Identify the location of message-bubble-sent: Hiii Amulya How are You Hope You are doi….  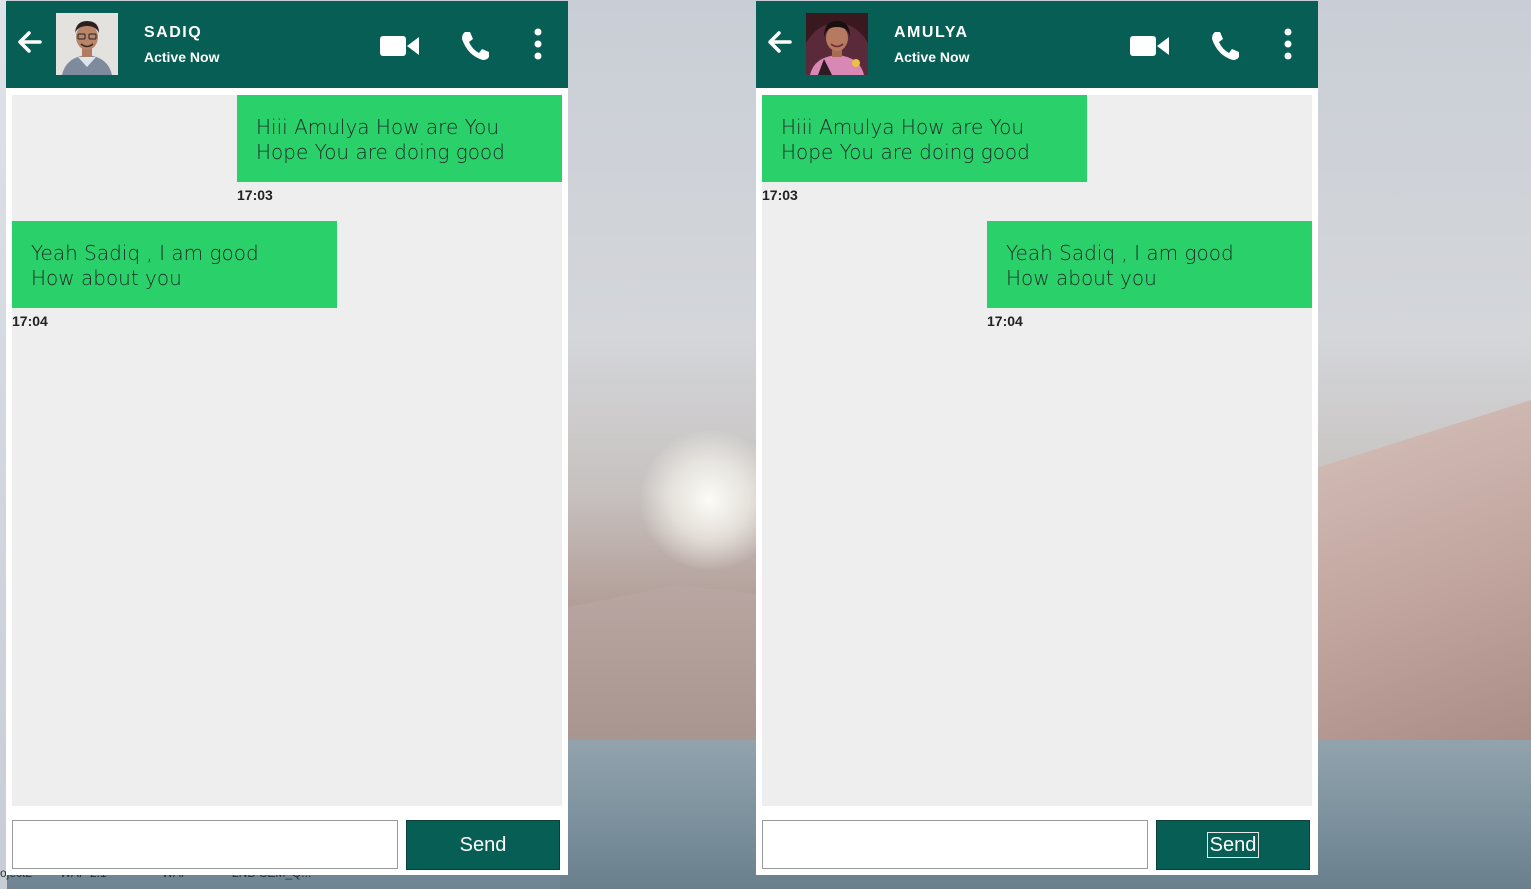
(399, 138).